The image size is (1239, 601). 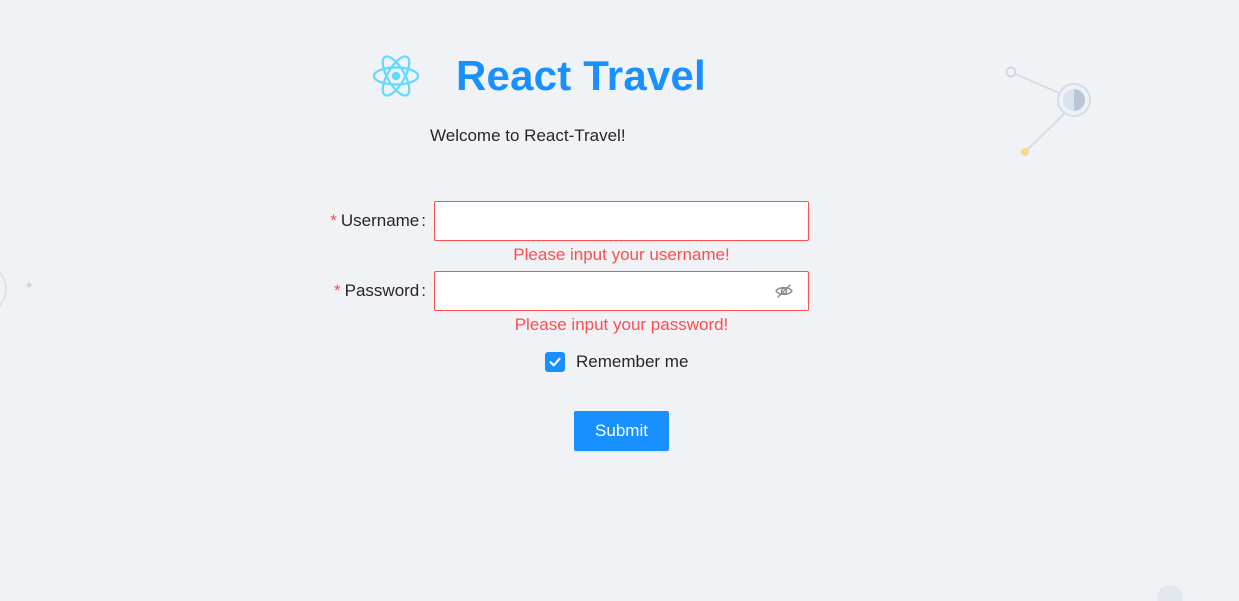 I want to click on left-circle-decoration, so click(x=16, y=289).